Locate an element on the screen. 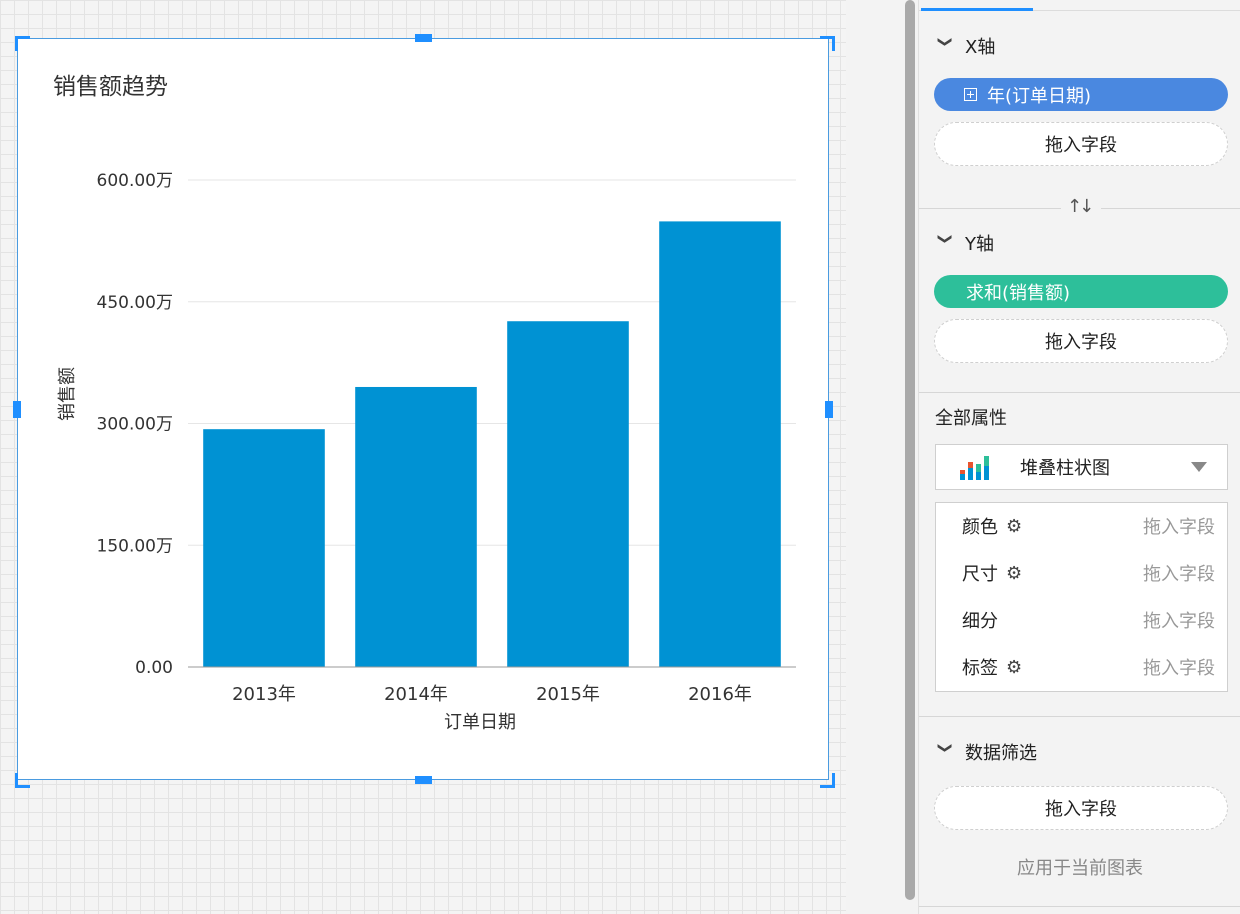 Image resolution: width=1240 pixels, height=914 pixels. prop-row-size: 尺寸 ⚙ 拖入字段 is located at coordinates (1081, 573).